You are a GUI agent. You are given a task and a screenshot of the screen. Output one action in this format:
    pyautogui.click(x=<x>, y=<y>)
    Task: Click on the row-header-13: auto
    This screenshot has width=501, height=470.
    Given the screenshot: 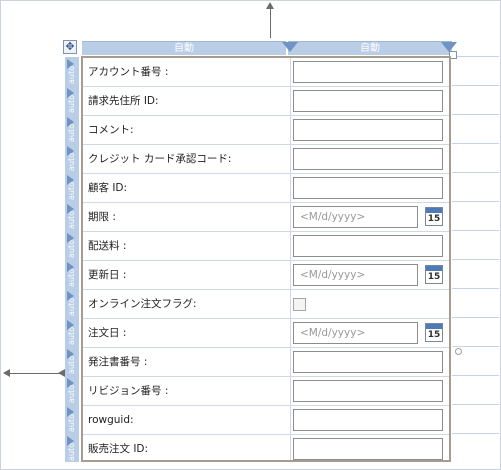 What is the action you would take?
    pyautogui.click(x=72, y=419)
    